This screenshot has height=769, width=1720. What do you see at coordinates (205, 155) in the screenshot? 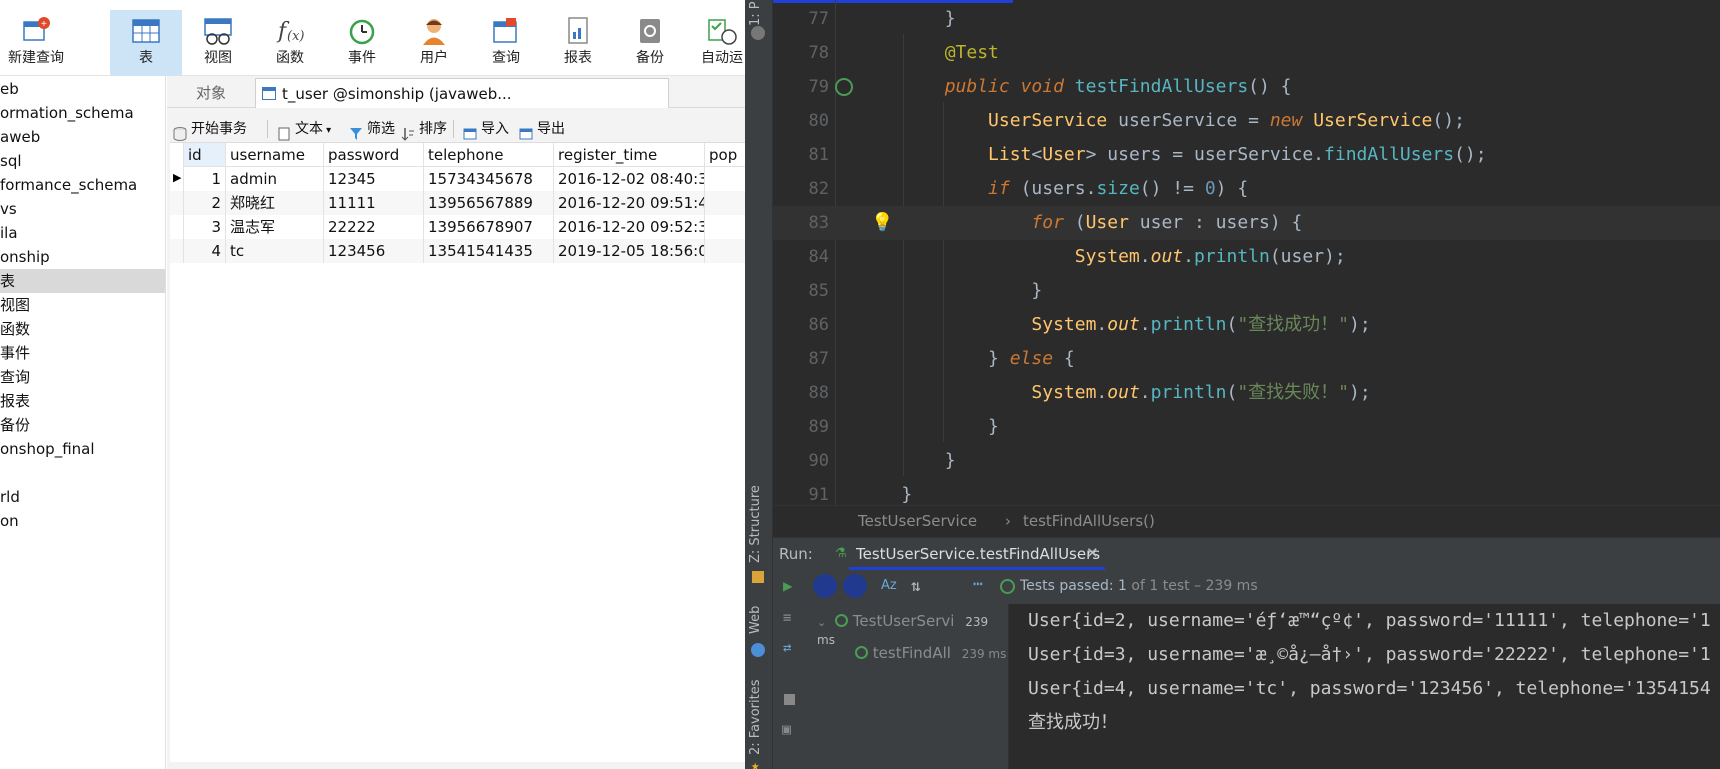
I see `column-header: id` at bounding box center [205, 155].